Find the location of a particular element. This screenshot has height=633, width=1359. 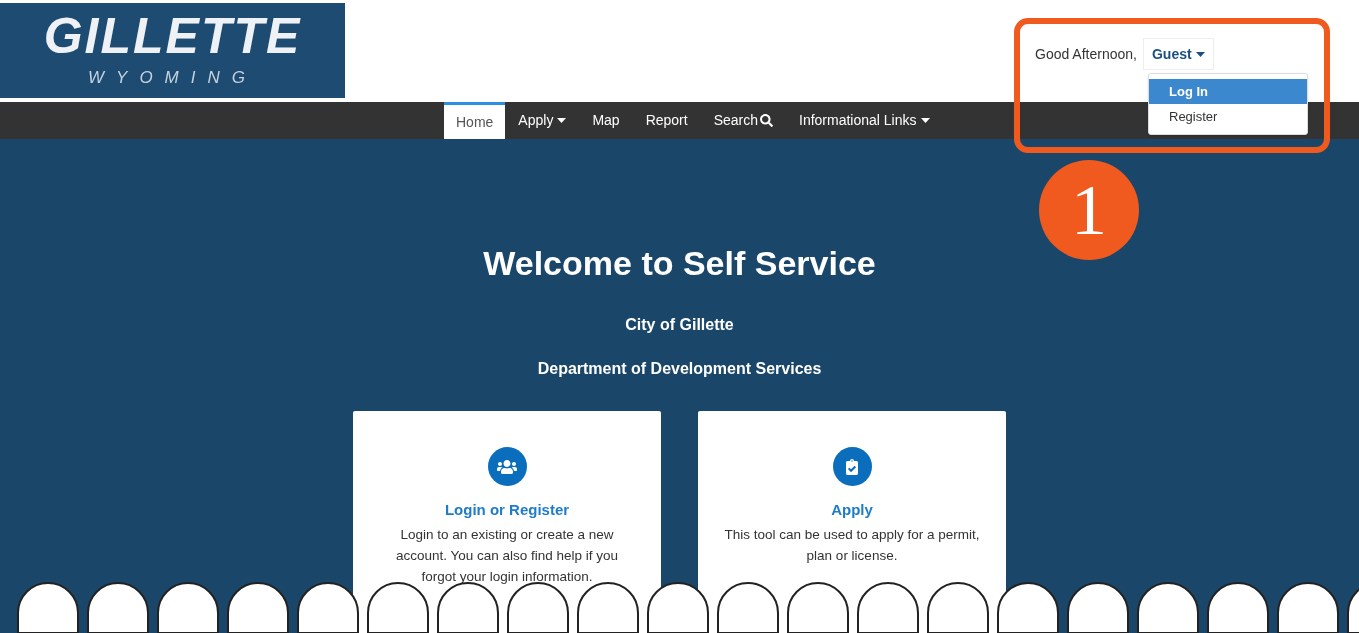

people-icon is located at coordinates (507, 466).